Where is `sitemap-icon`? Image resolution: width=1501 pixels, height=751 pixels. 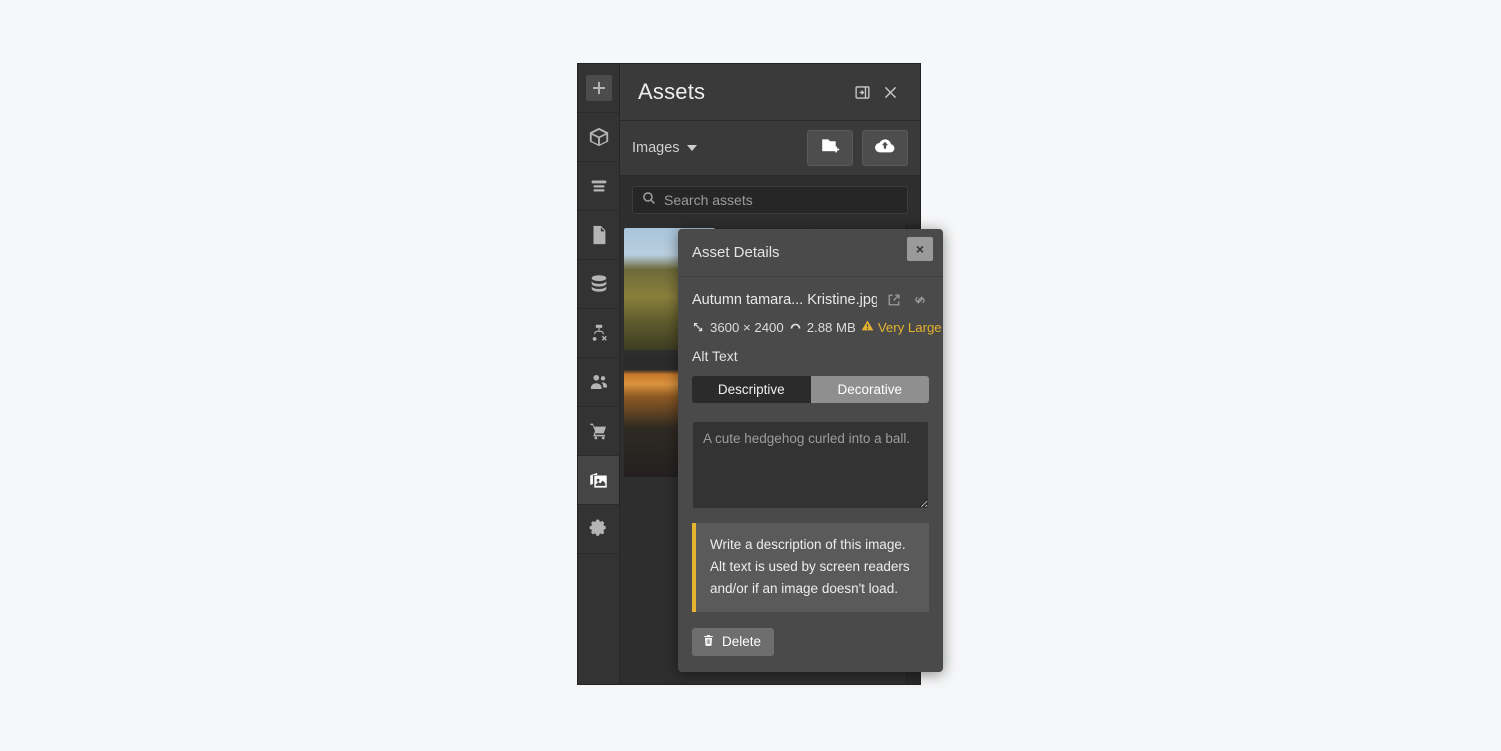 sitemap-icon is located at coordinates (599, 333).